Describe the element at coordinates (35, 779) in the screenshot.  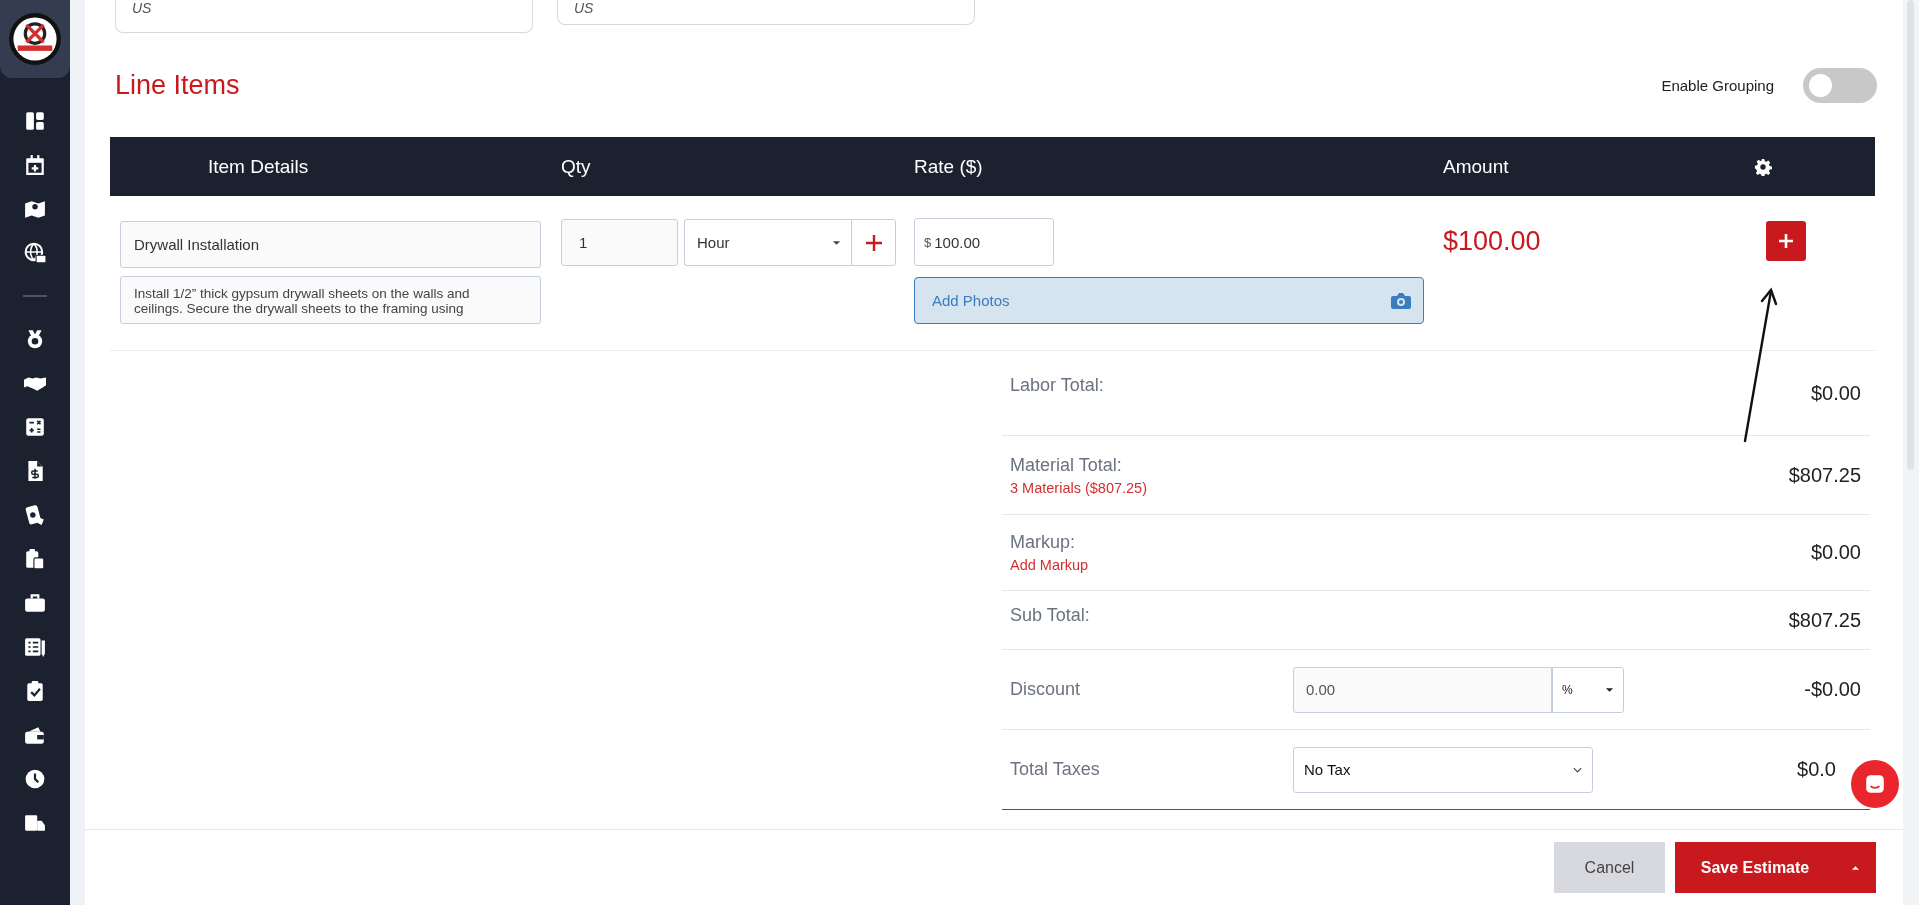
I see `clock-icon` at that location.